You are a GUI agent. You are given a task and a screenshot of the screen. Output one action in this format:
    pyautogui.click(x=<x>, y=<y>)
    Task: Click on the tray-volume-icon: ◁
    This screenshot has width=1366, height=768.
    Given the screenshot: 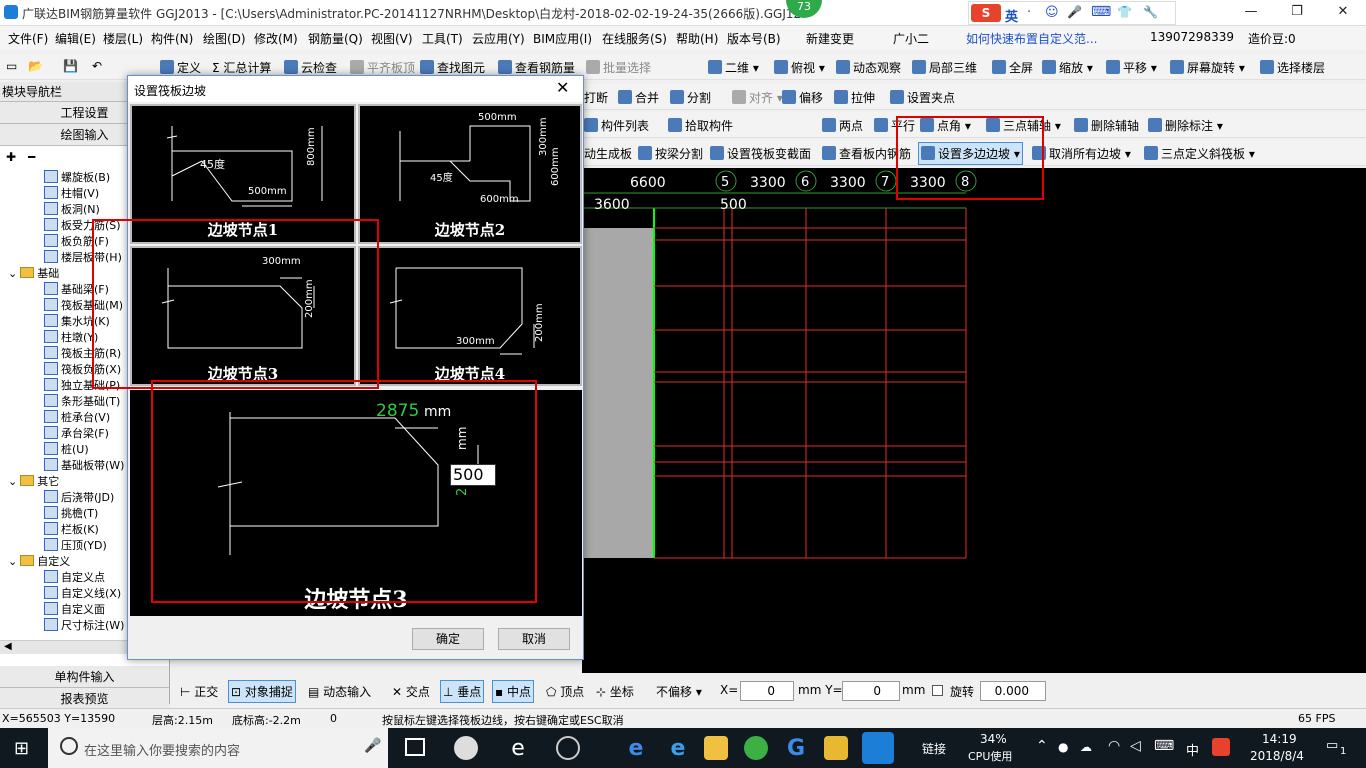 What is the action you would take?
    pyautogui.click(x=1135, y=746)
    